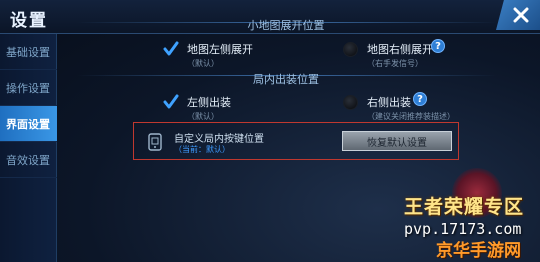  Describe the element at coordinates (209, 102) in the screenshot. I see `option-label: 左侧出装` at that location.